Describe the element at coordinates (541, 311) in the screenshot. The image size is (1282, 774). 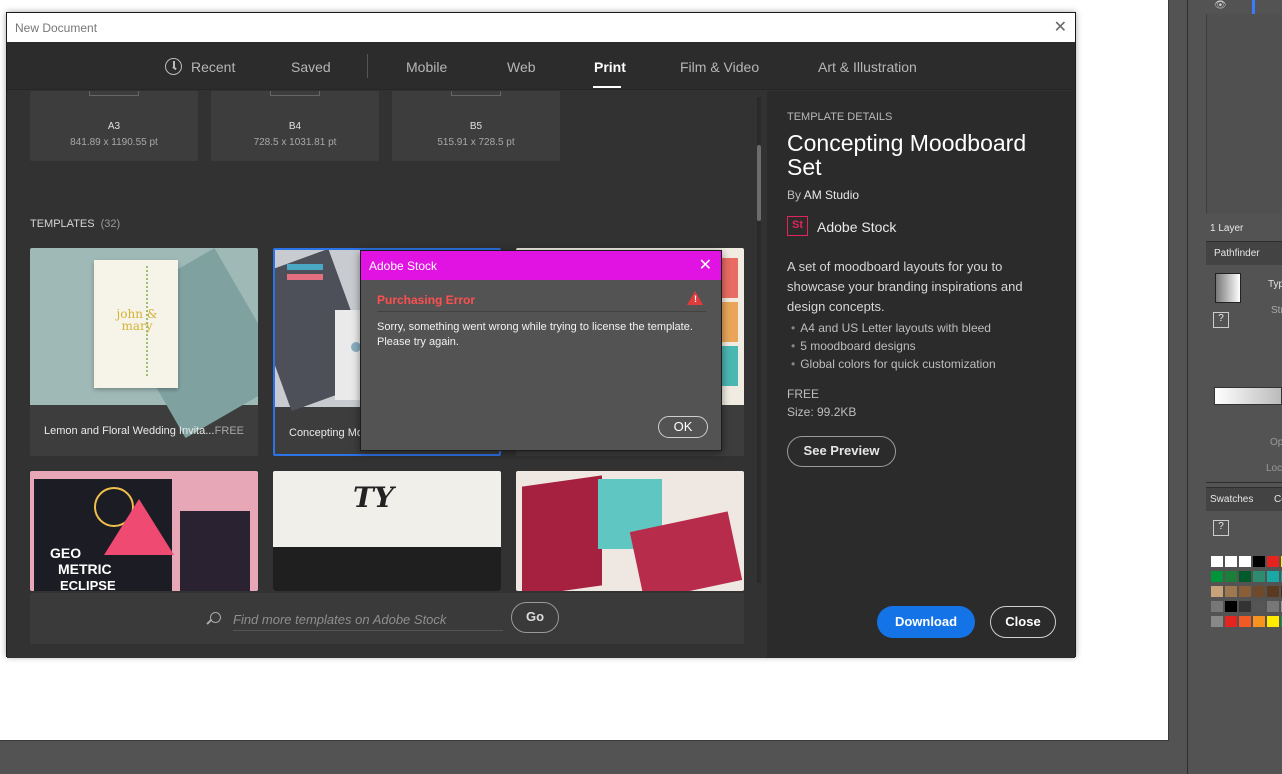
I see `error-divider` at that location.